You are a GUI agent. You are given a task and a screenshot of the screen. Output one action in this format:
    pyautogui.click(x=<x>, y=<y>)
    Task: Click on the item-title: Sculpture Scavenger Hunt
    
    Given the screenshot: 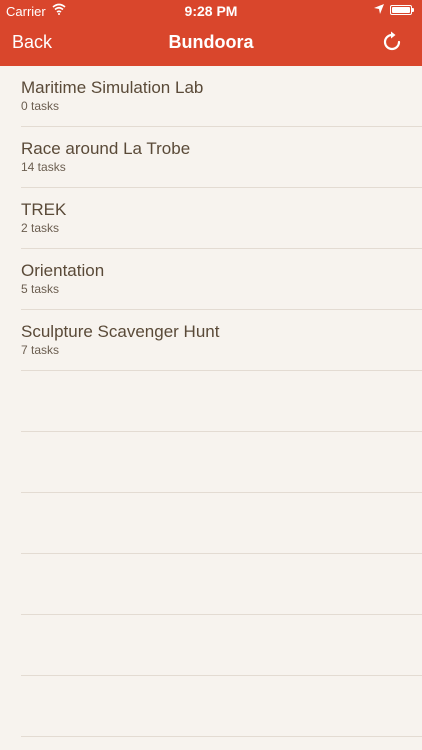 What is the action you would take?
    pyautogui.click(x=120, y=331)
    